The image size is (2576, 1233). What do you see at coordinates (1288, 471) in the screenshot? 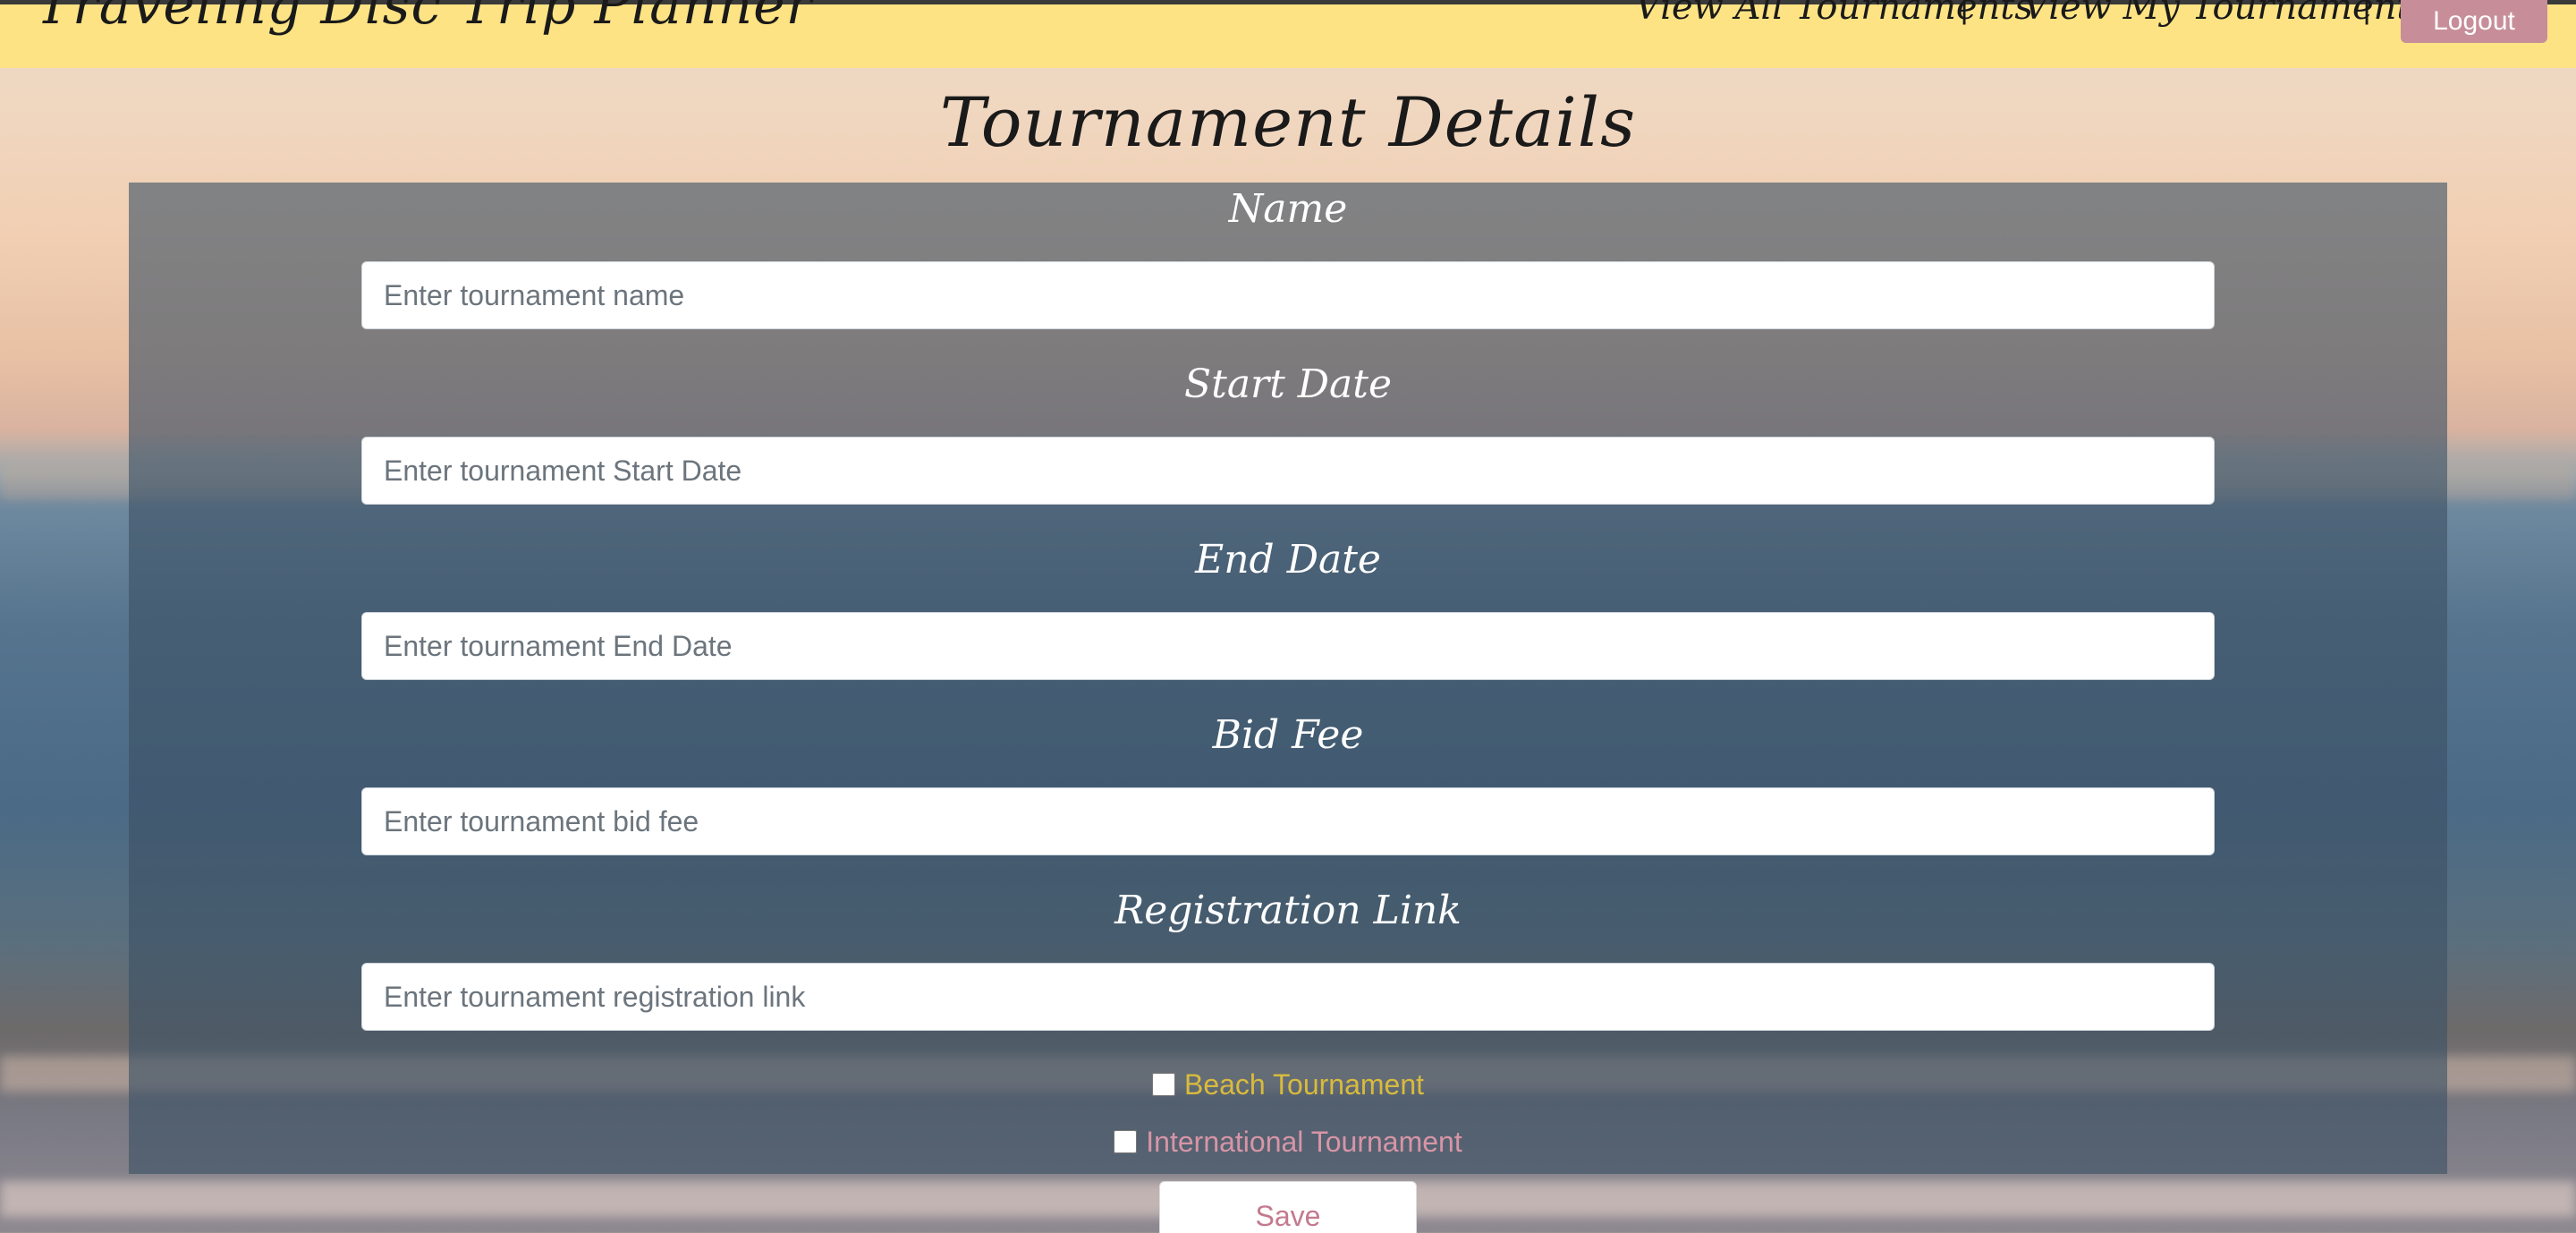
I see `start-date-input` at bounding box center [1288, 471].